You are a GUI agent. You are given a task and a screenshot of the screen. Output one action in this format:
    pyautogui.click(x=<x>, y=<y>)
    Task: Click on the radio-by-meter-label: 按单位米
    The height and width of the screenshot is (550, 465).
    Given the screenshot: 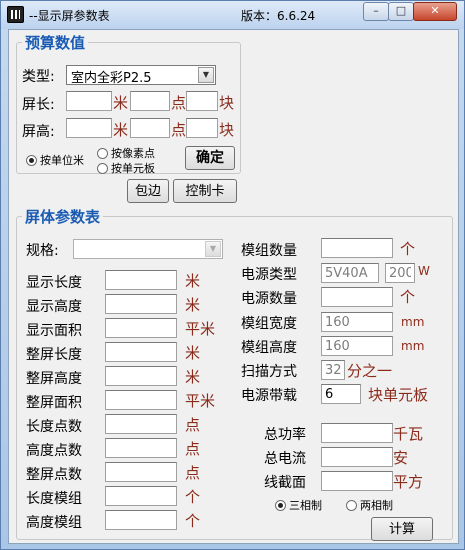 What is the action you would take?
    pyautogui.click(x=62, y=160)
    